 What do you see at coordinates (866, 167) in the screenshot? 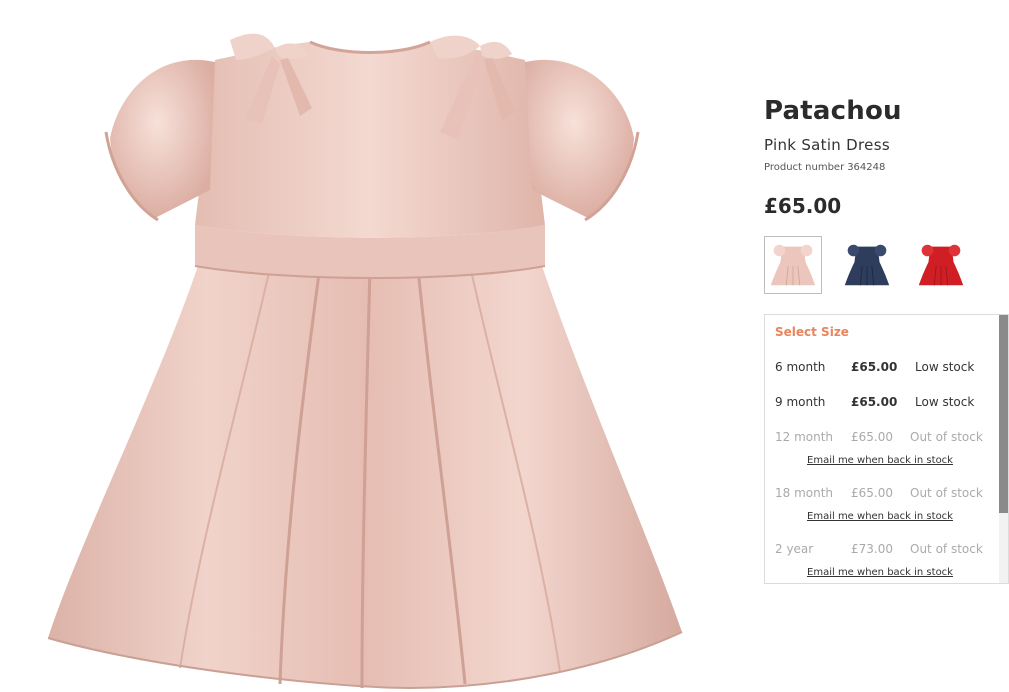
I see `product-number-value: 364248` at bounding box center [866, 167].